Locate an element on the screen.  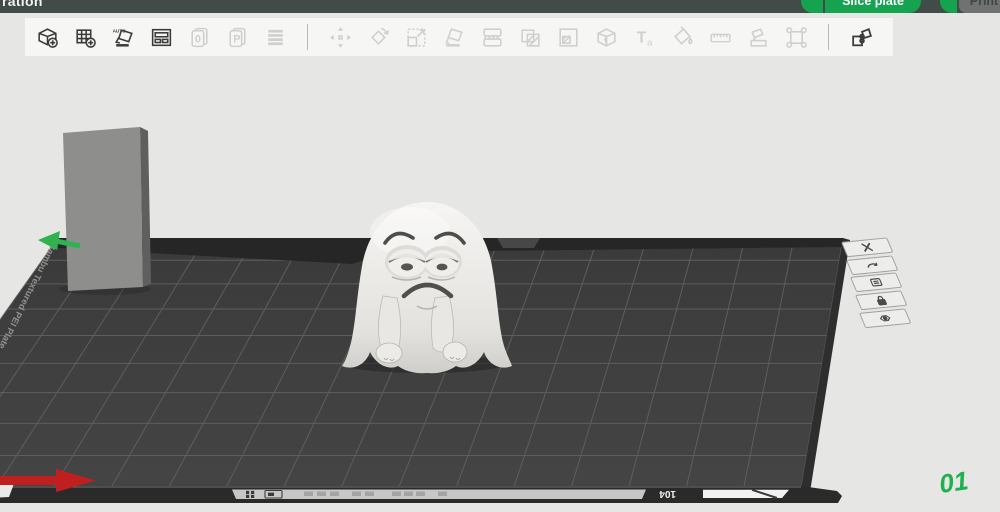
object-list-icon is located at coordinates (275, 37).